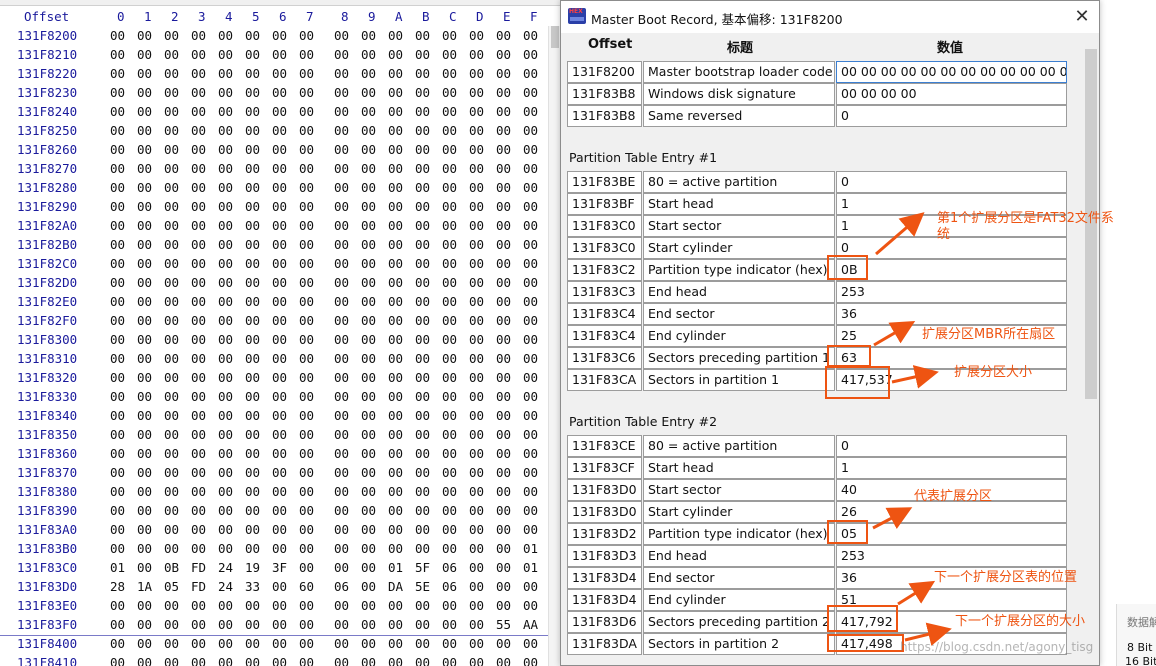  Describe the element at coordinates (280, 377) in the screenshot. I see `hex-row: 131F8320 00 00 00 00 00 00 00 00 00 00 00 00 00 00 00 00` at that location.